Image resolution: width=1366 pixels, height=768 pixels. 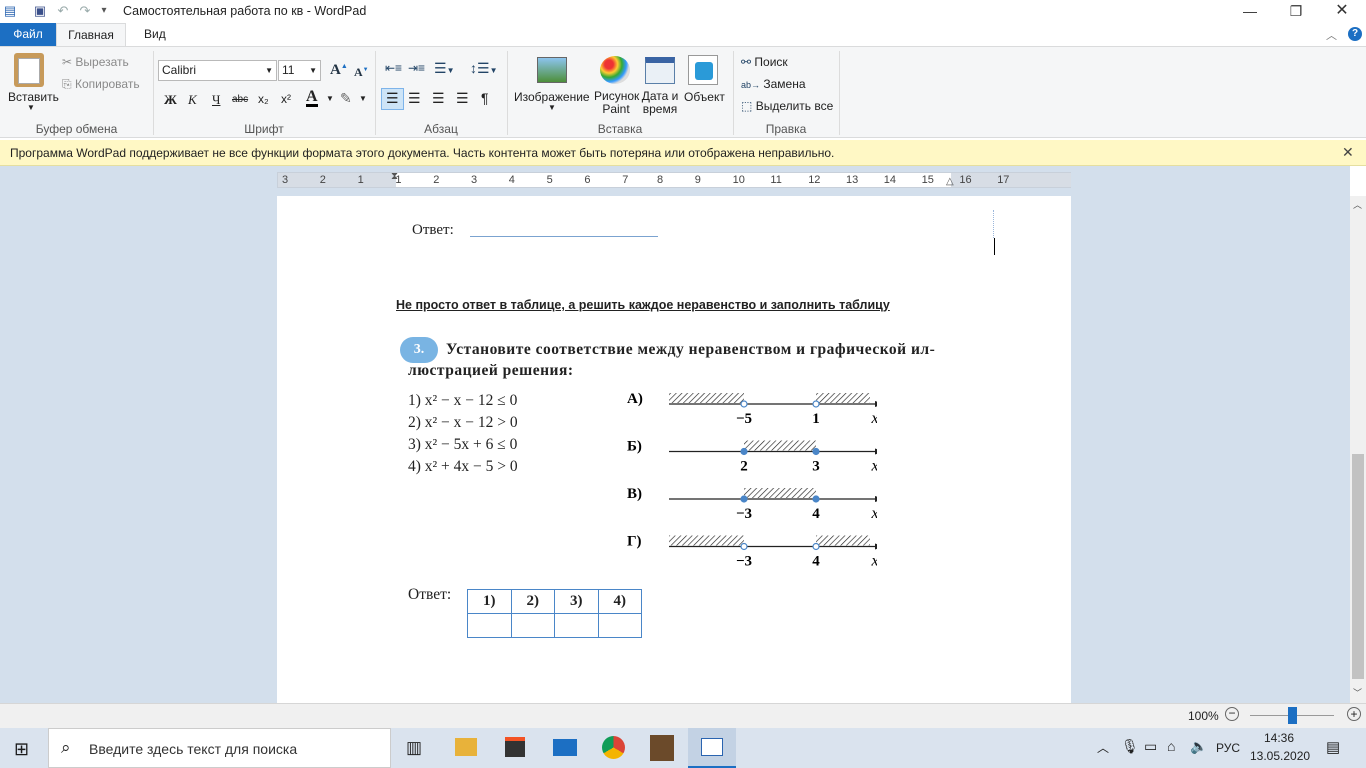 What do you see at coordinates (21, 749) in the screenshot?
I see `windows-start-icon: ⊞` at bounding box center [21, 749].